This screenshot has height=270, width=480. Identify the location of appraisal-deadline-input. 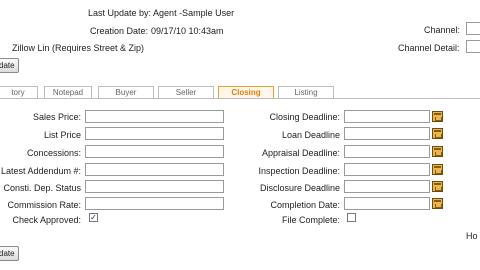
(387, 151).